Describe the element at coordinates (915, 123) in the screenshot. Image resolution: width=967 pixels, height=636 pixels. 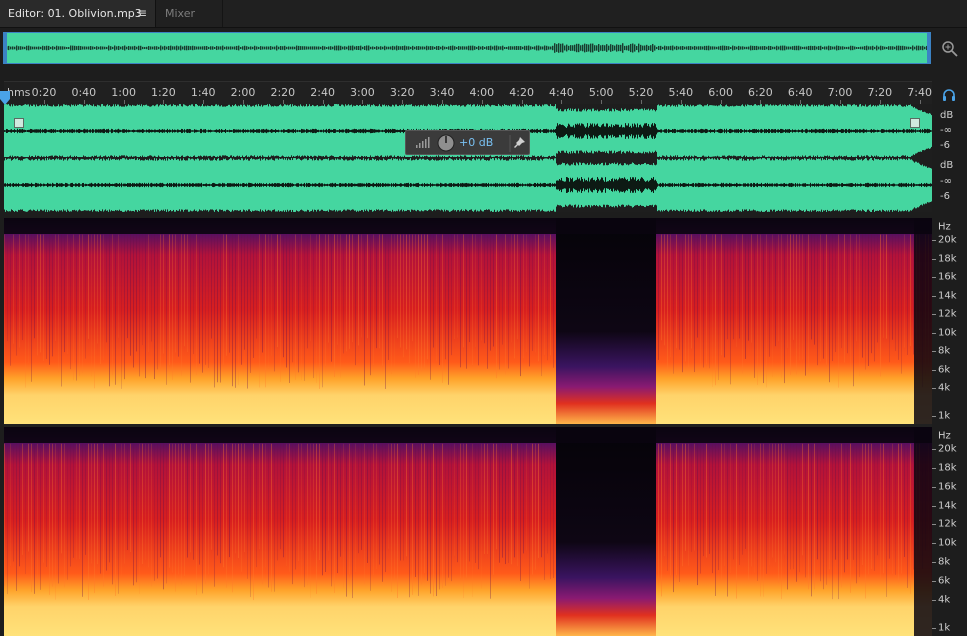
I see `fade-out-handle-icon` at that location.